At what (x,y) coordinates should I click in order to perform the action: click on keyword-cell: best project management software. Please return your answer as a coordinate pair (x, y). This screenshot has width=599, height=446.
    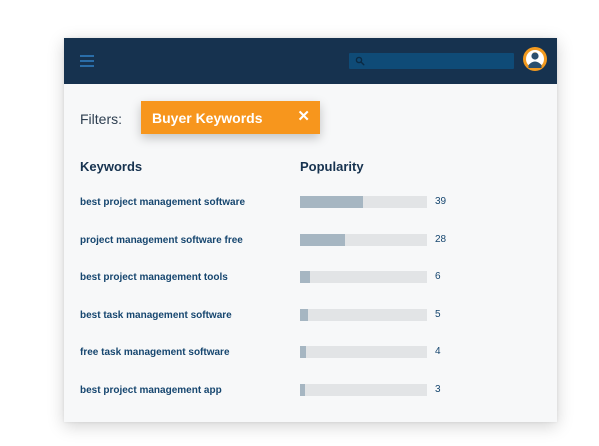
    Looking at the image, I should click on (162, 202).